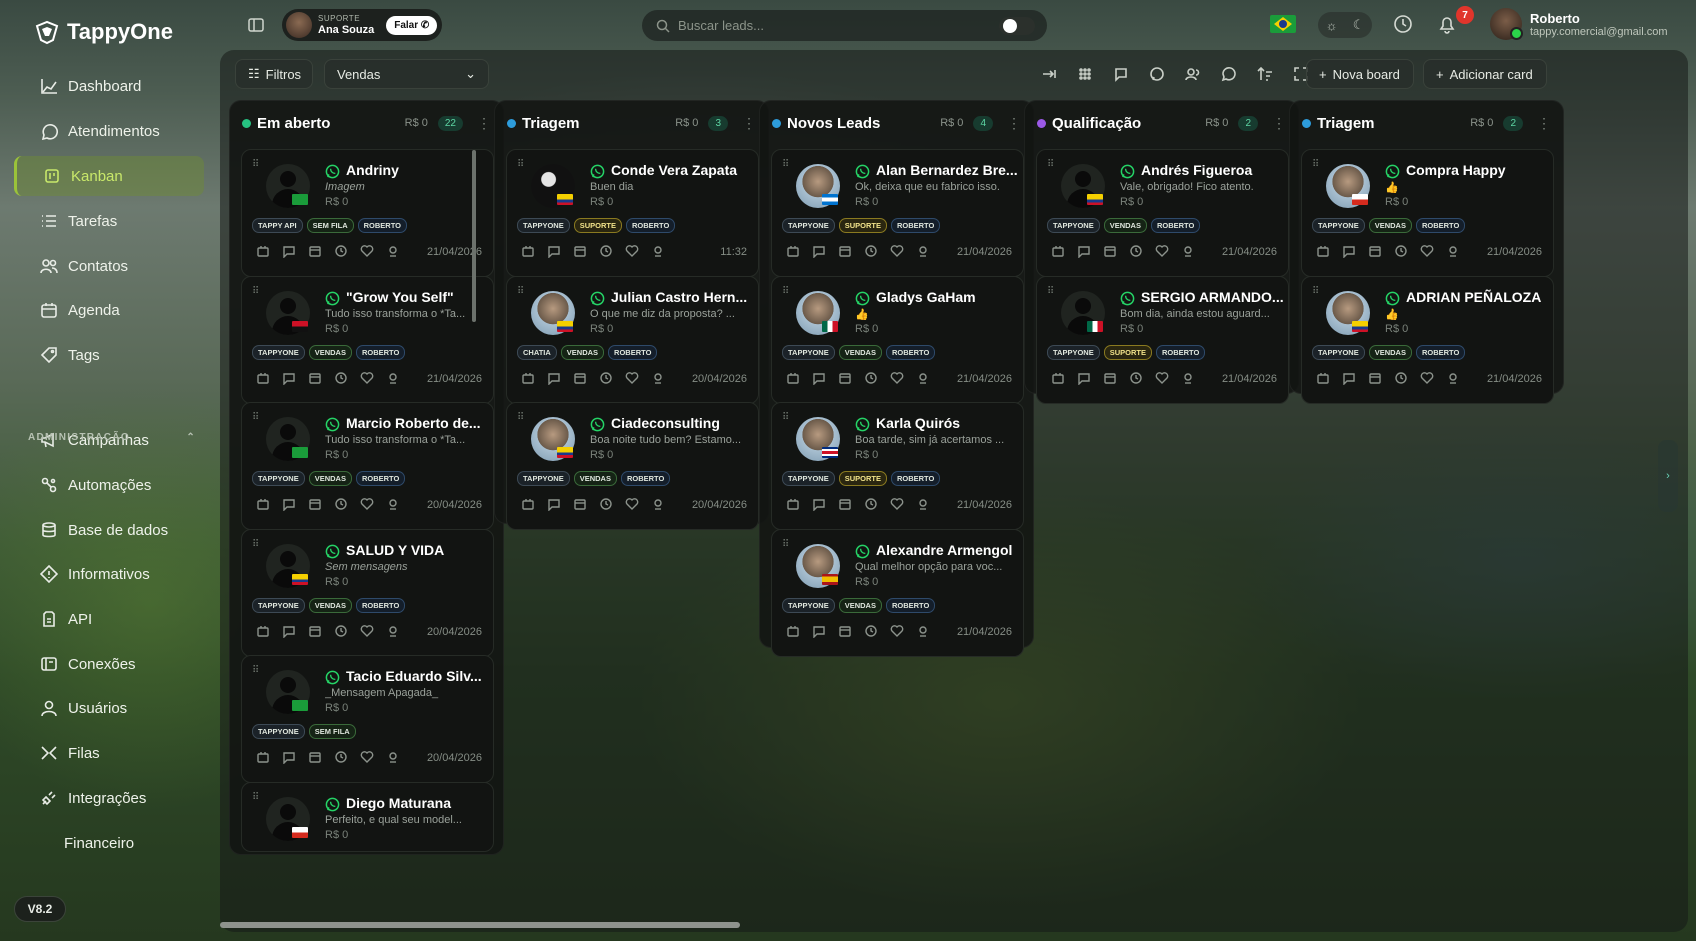 This screenshot has width=1696, height=941. I want to click on sidebar-item-kanban: Kanban, so click(109, 176).